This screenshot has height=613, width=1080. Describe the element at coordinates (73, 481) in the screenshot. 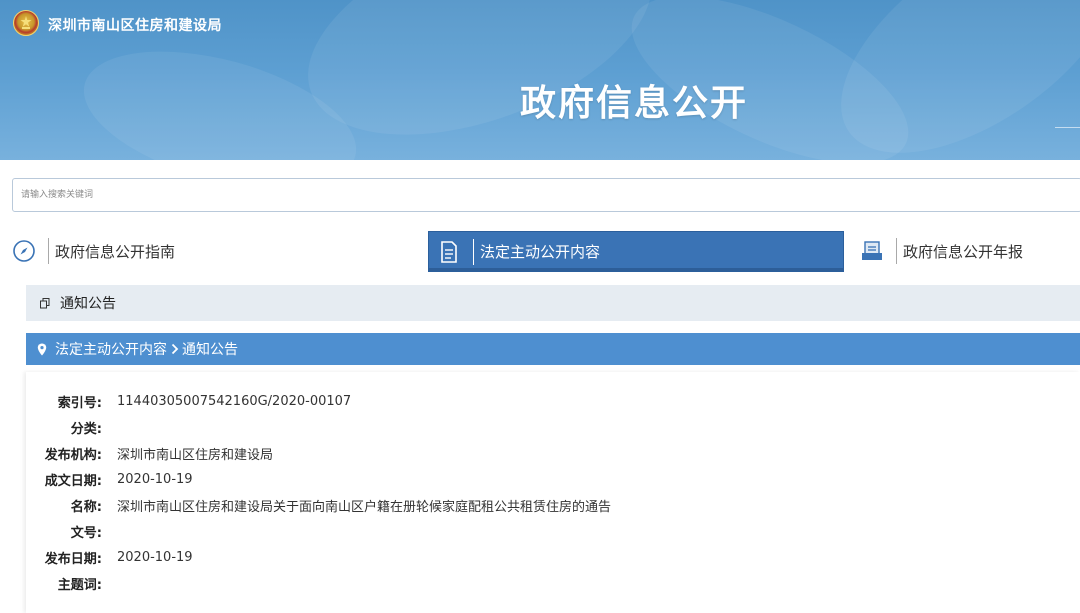

I see `detail-key: 成文日期:` at that location.